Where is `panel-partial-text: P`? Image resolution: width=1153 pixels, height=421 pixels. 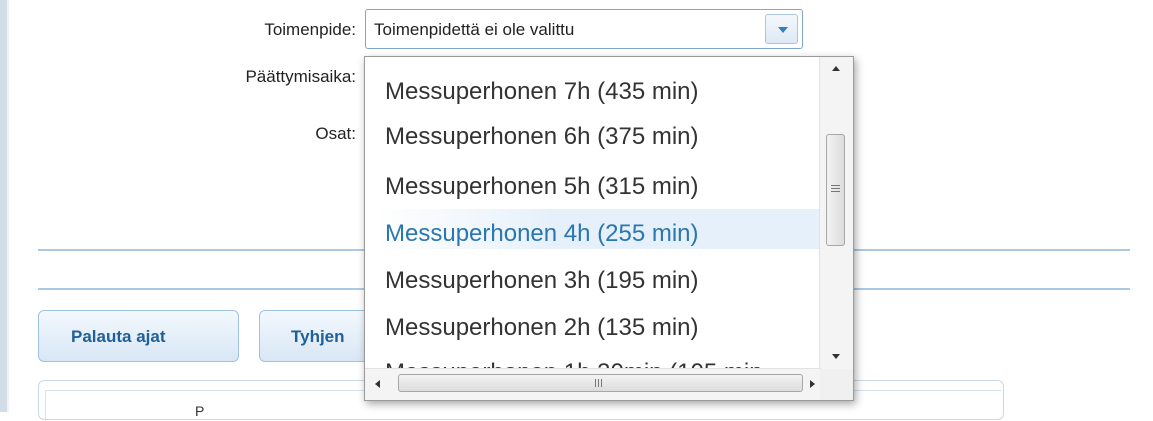 panel-partial-text: P is located at coordinates (200, 411).